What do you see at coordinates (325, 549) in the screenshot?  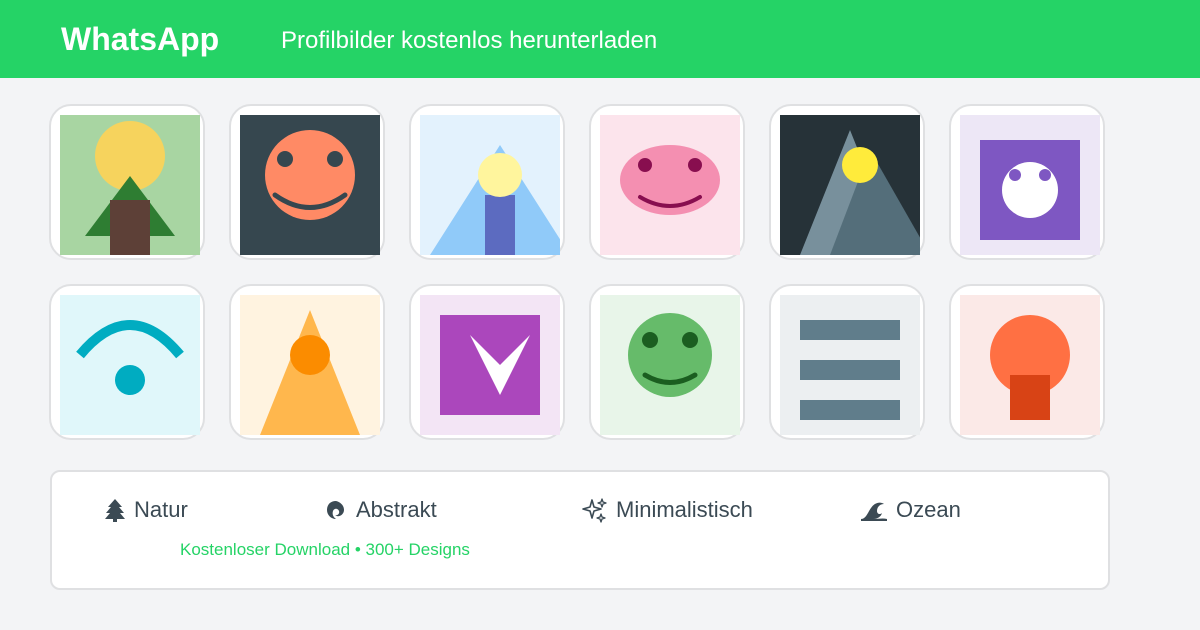 I see `download-info: Kostenloser Download • 300+ Designs` at bounding box center [325, 549].